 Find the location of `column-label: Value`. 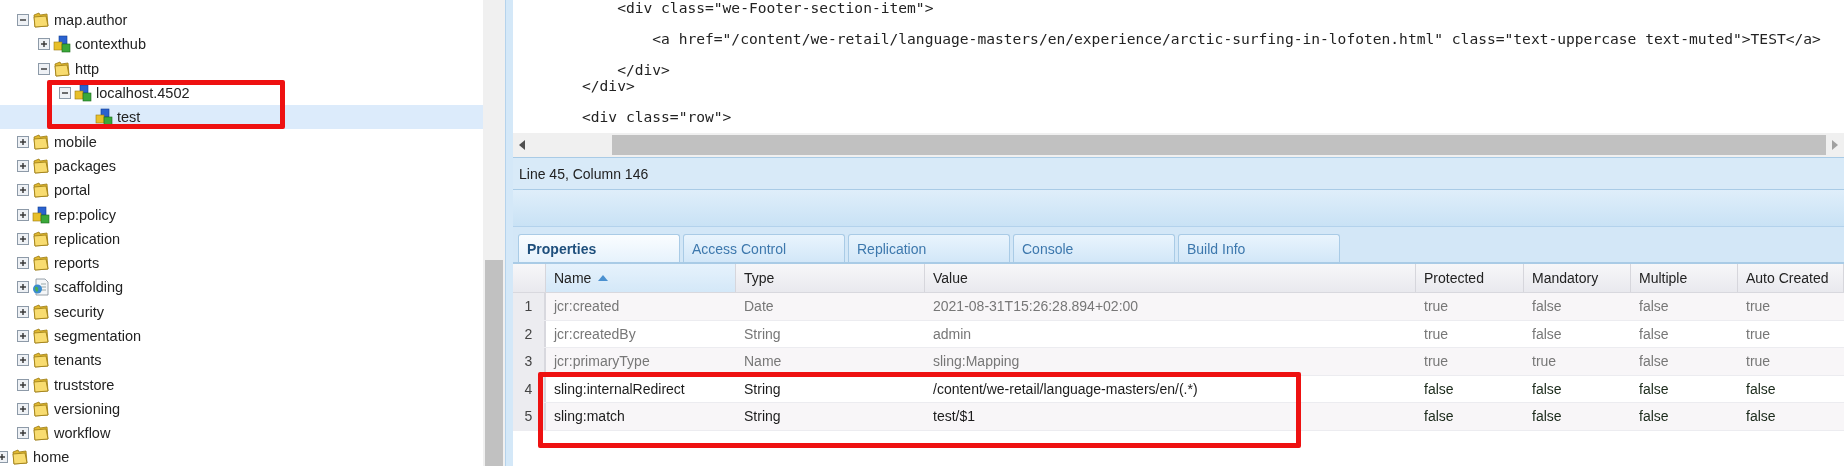

column-label: Value is located at coordinates (950, 278).